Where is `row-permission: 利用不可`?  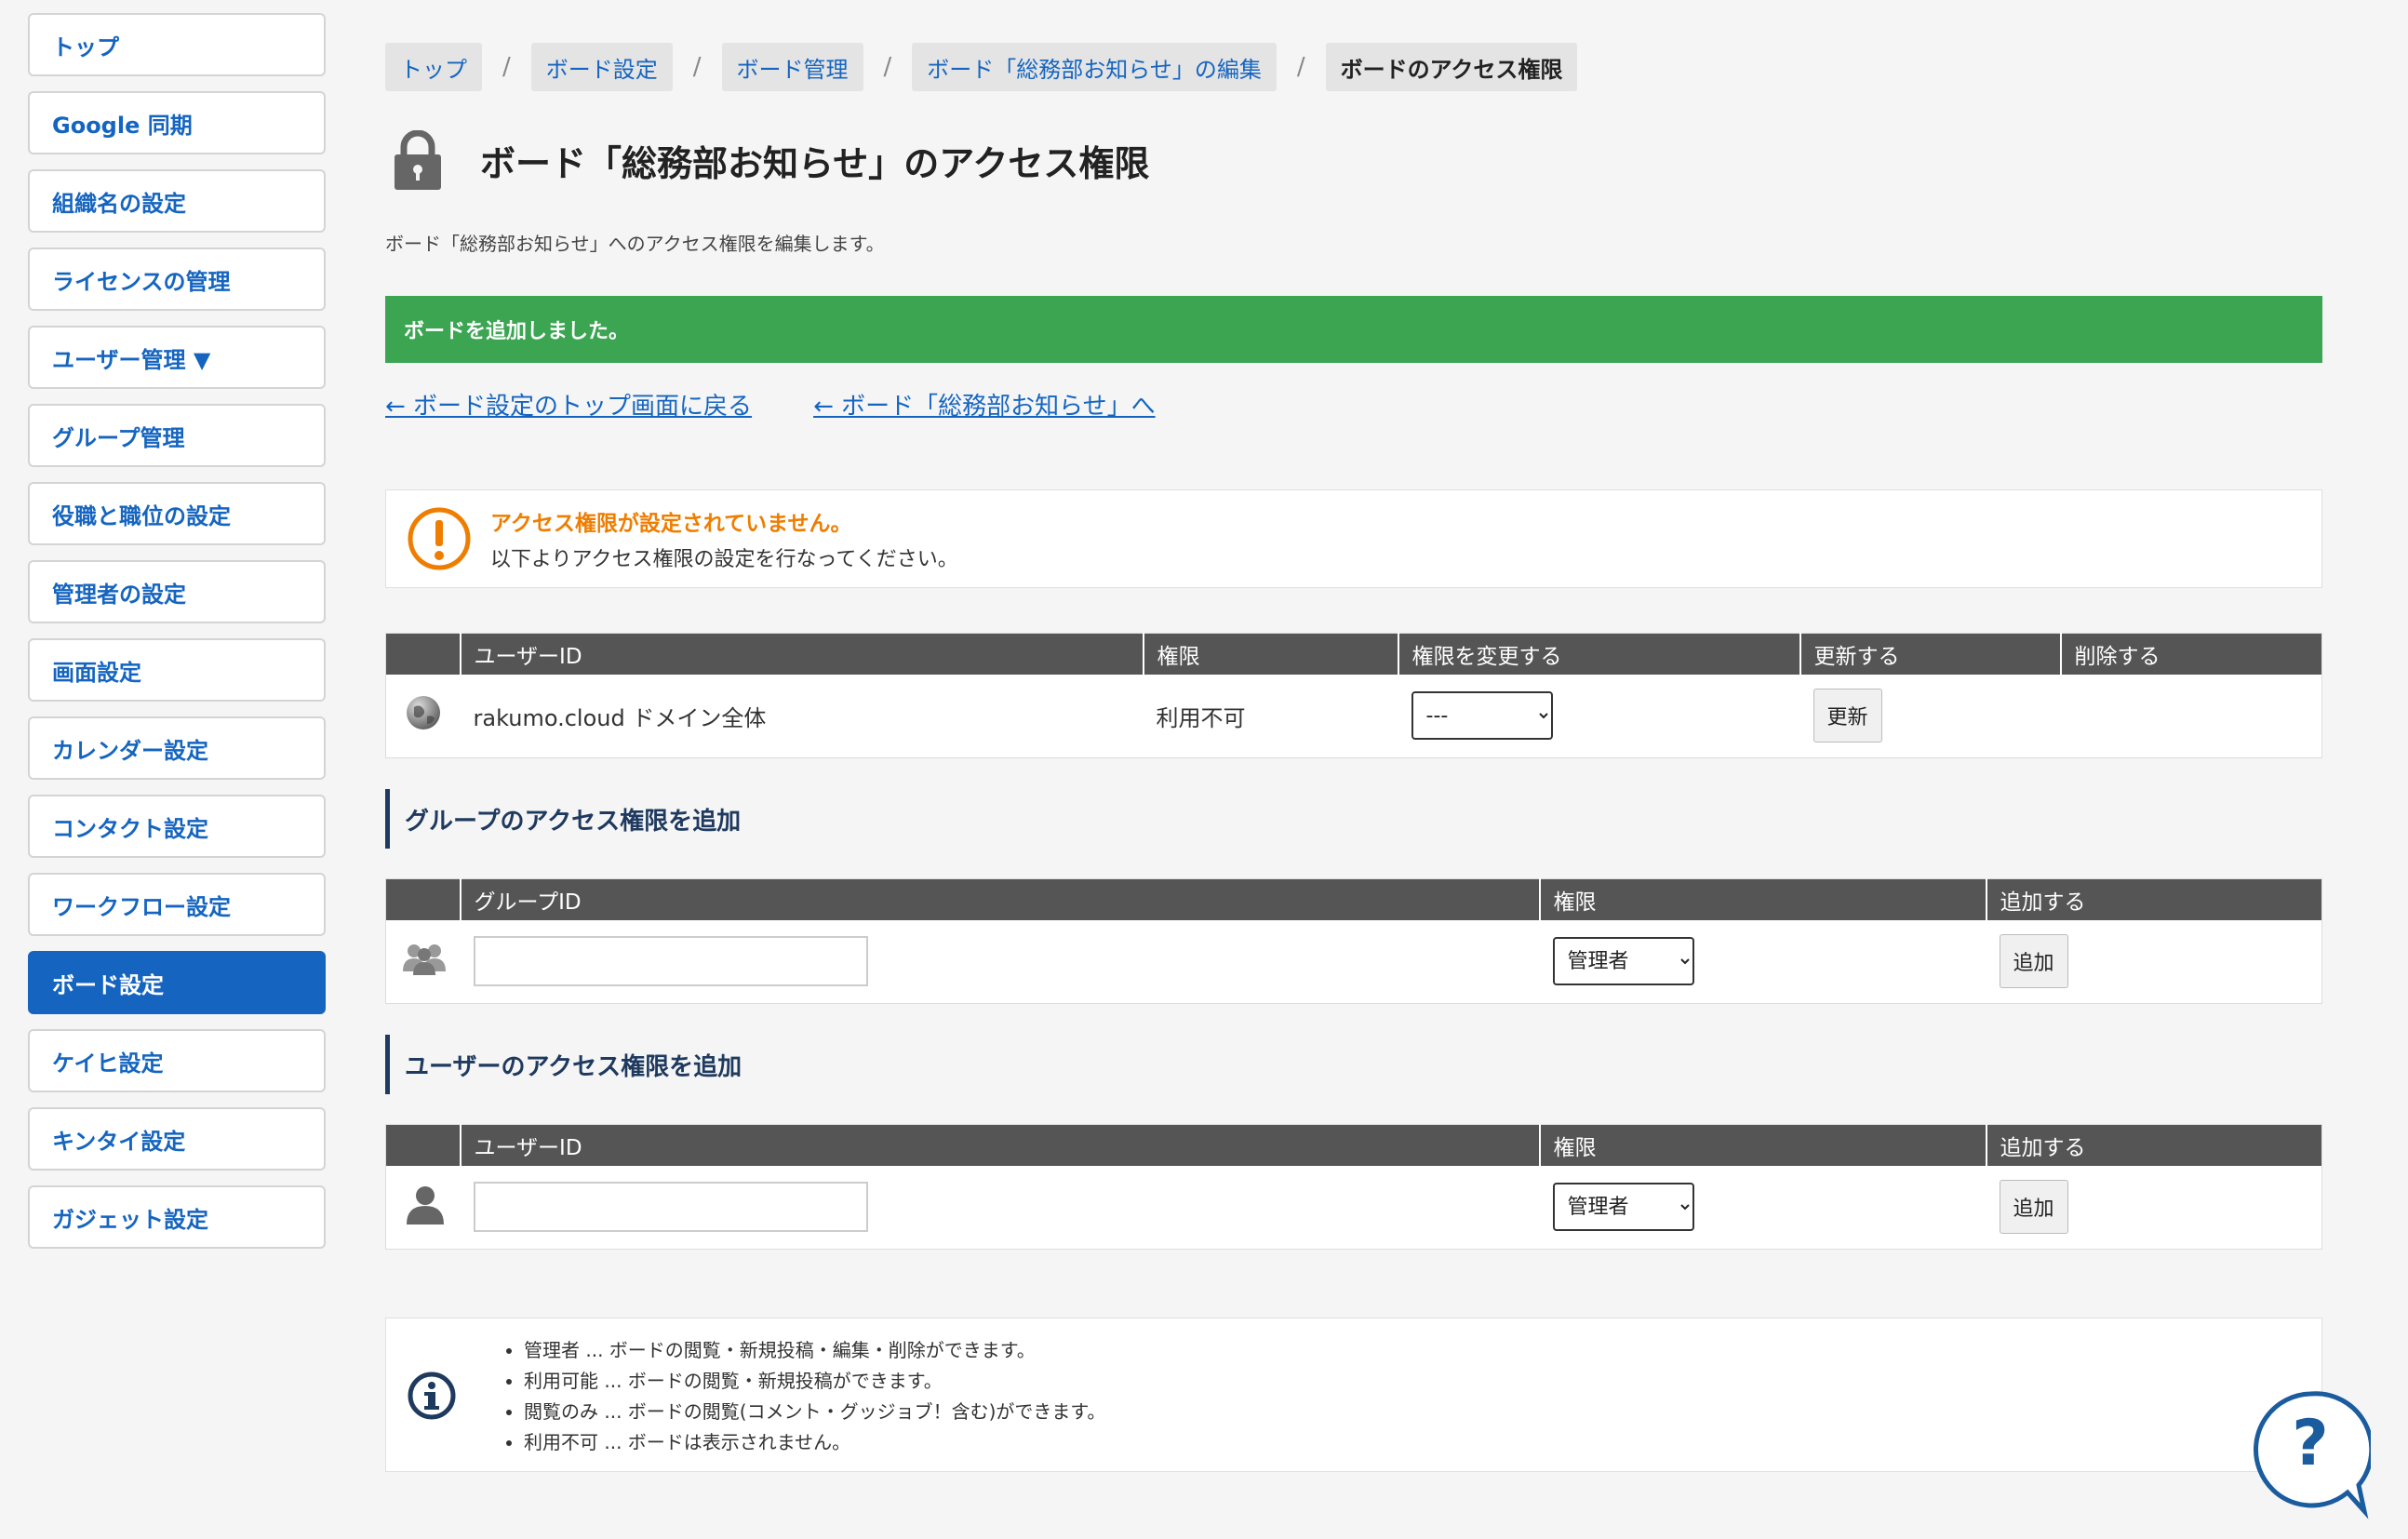
row-permission: 利用不可 is located at coordinates (1270, 716).